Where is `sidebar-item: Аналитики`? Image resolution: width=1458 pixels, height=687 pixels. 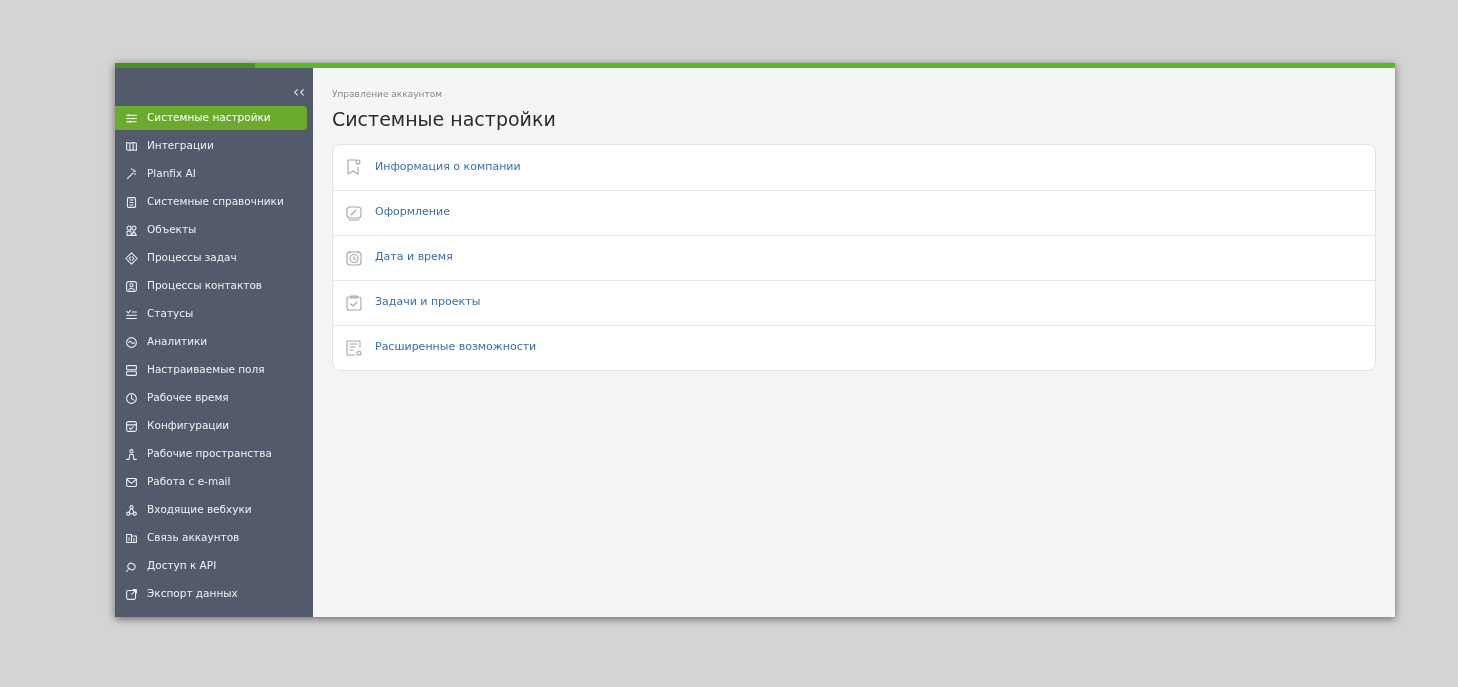 sidebar-item: Аналитики is located at coordinates (211, 342).